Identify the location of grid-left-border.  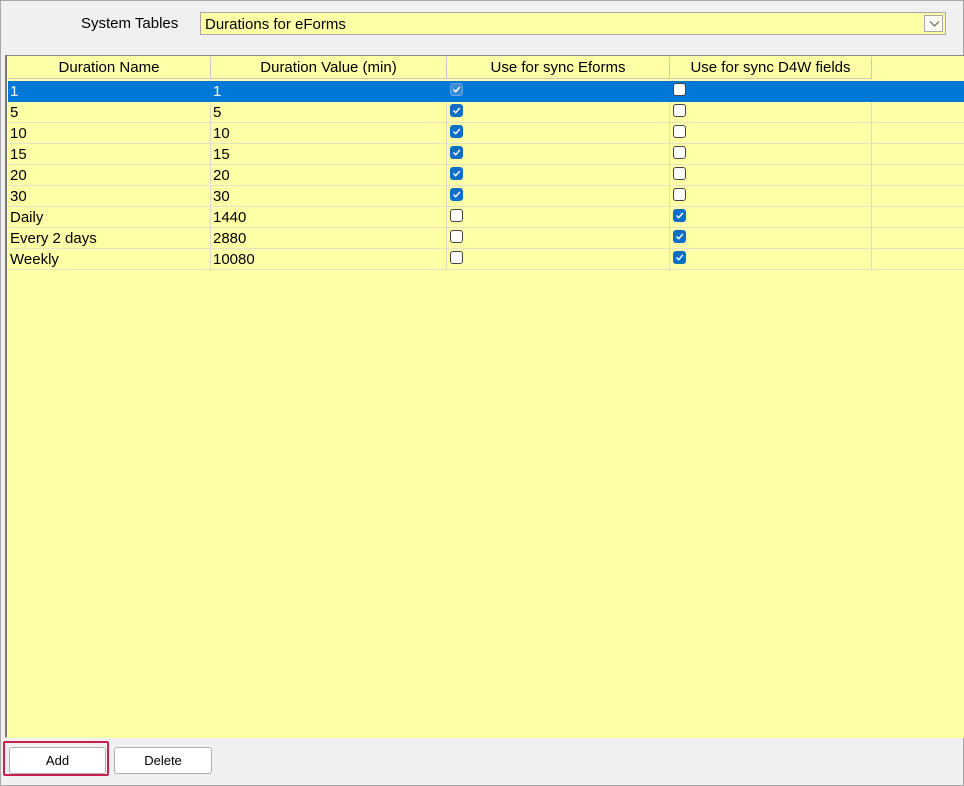
(6, 396).